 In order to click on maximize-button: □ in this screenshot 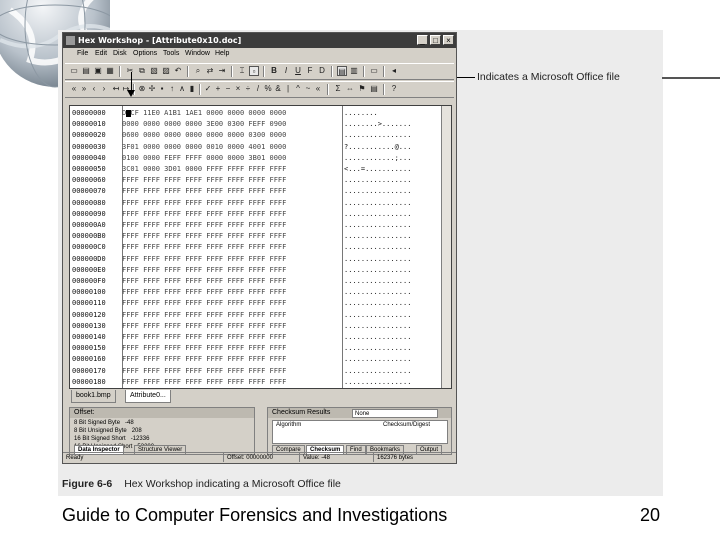, I will do `click(435, 40)`.